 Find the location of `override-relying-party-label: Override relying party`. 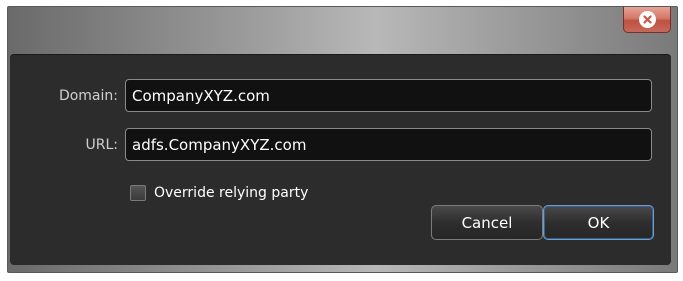

override-relying-party-label: Override relying party is located at coordinates (231, 193).